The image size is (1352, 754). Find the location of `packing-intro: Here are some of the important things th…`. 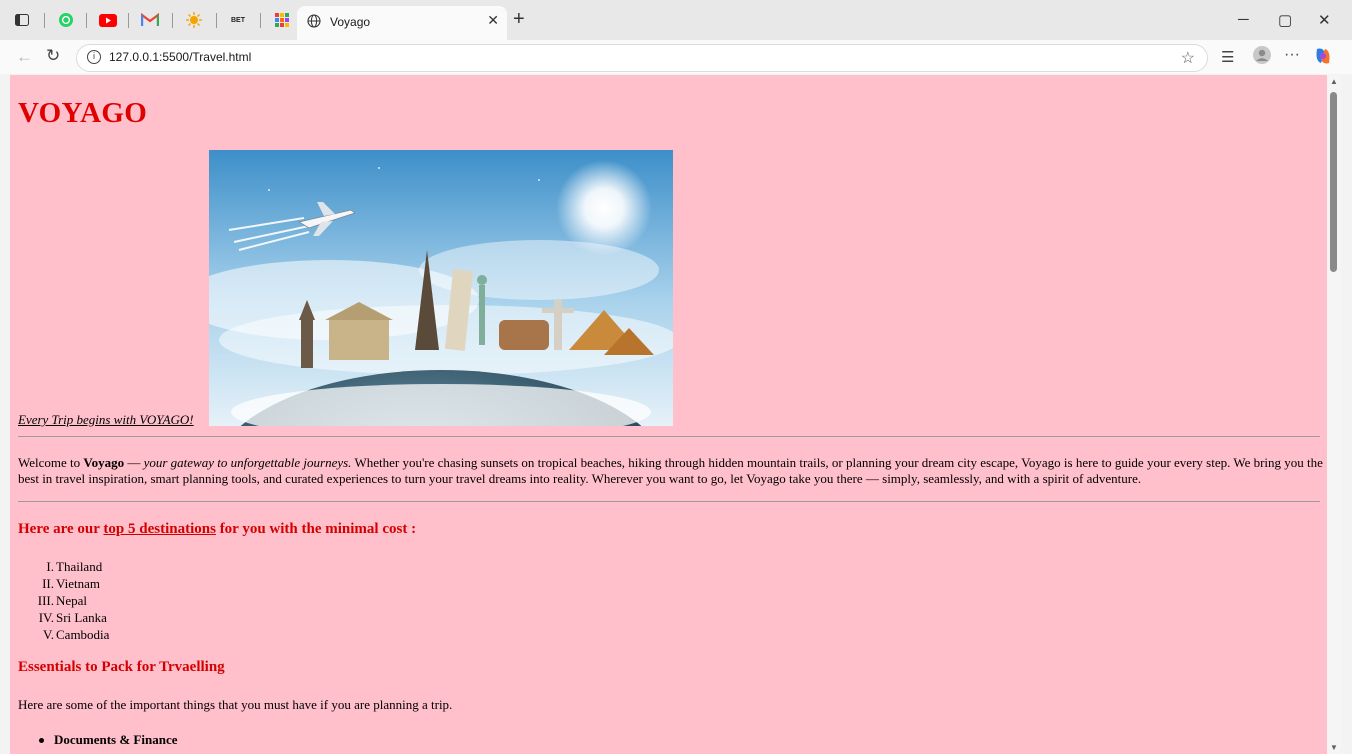

packing-intro: Here are some of the important things th… is located at coordinates (235, 704).